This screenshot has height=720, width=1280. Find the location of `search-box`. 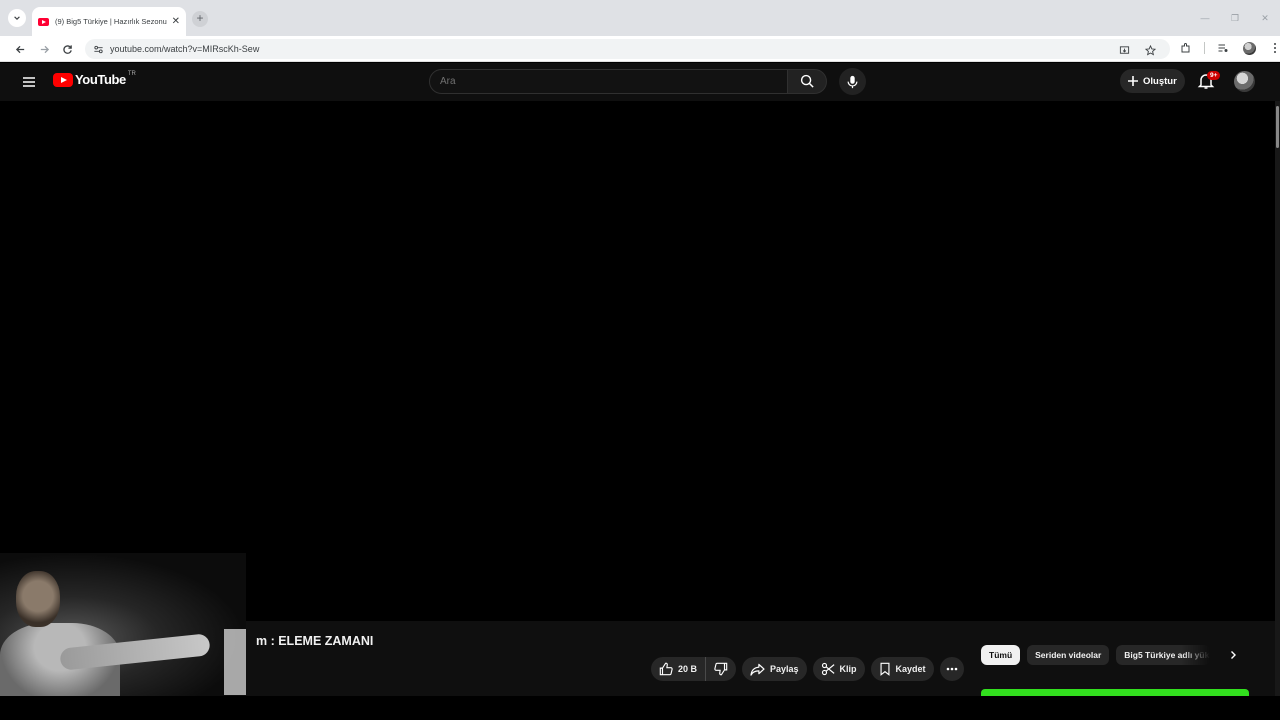

search-box is located at coordinates (608, 81).